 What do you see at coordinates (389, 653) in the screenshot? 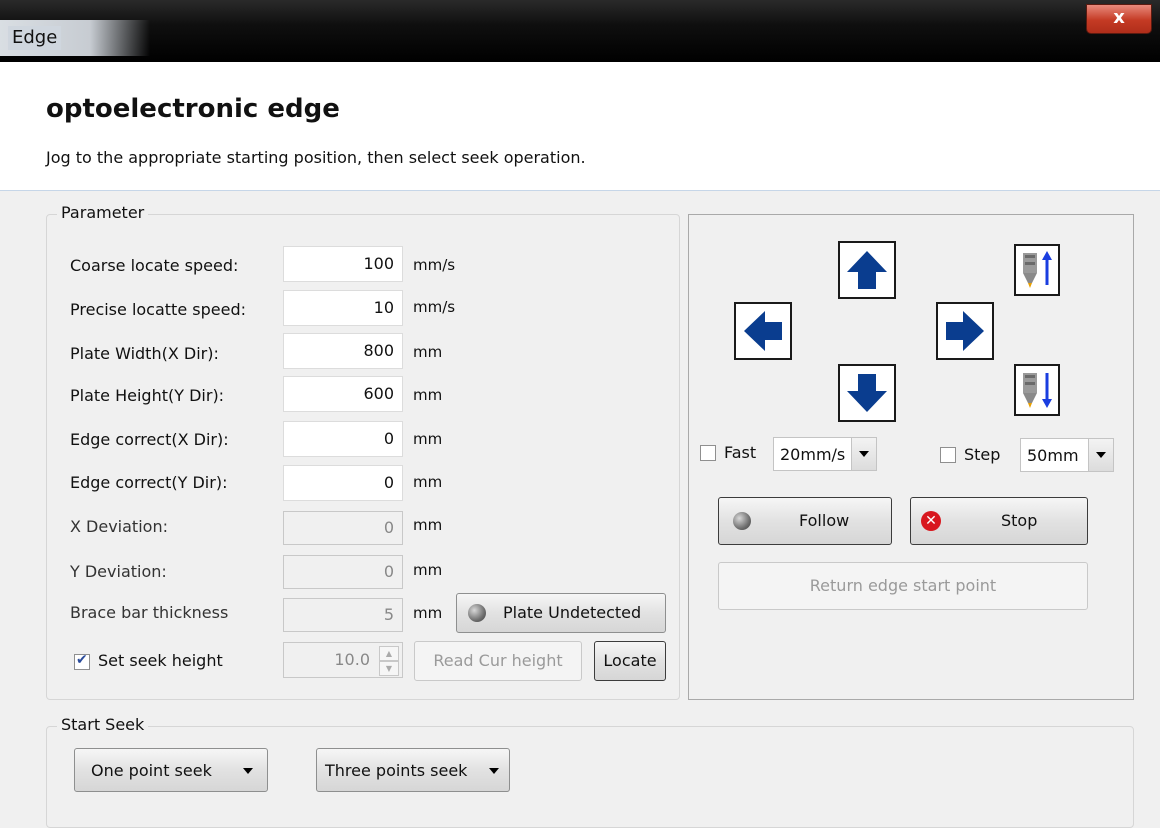
I see `spin-up-icon: ▲` at bounding box center [389, 653].